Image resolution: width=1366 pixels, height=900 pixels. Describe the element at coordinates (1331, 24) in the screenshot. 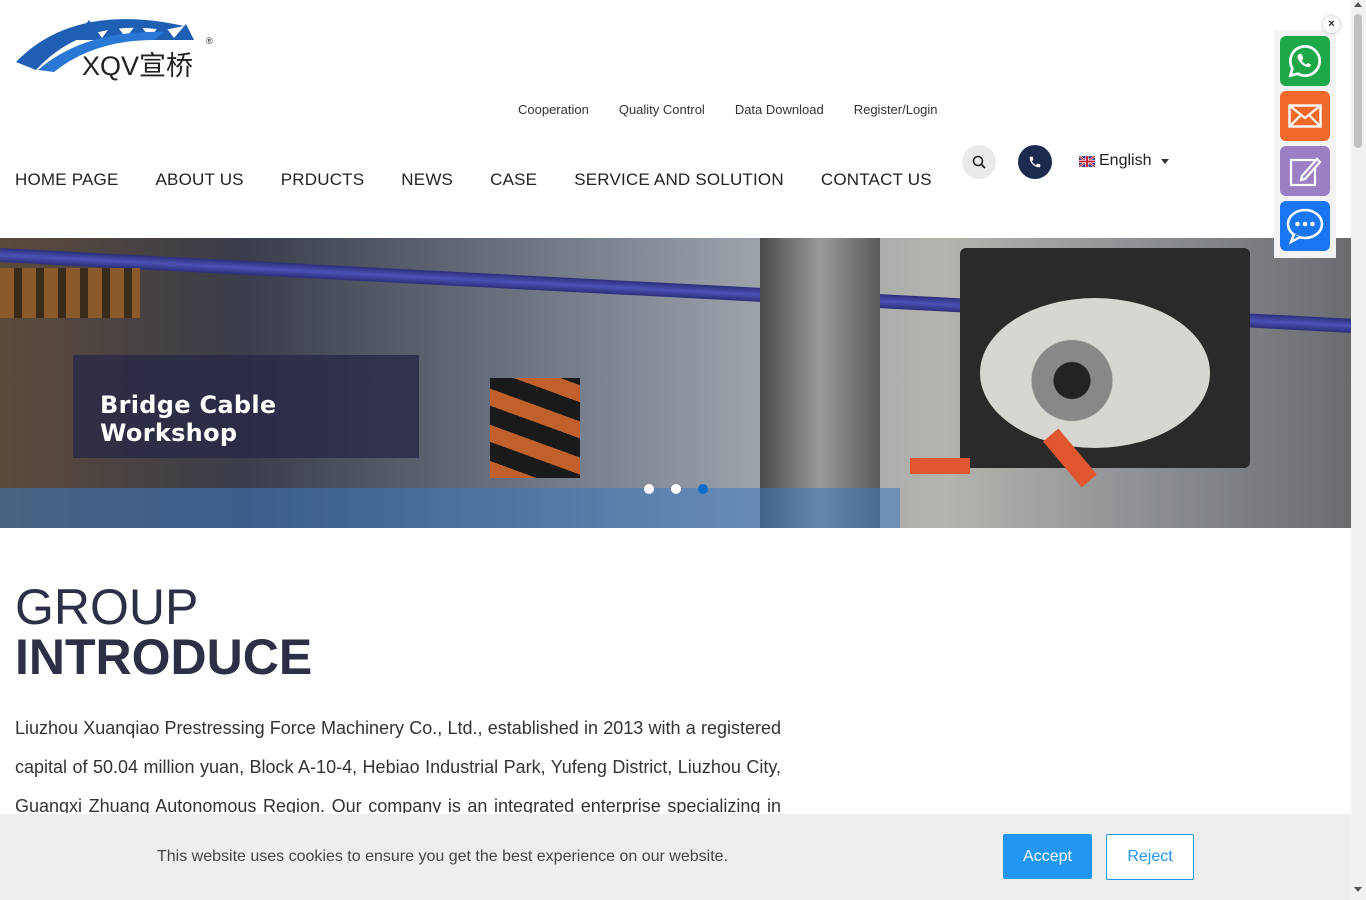

I see `close-icon: ×` at that location.